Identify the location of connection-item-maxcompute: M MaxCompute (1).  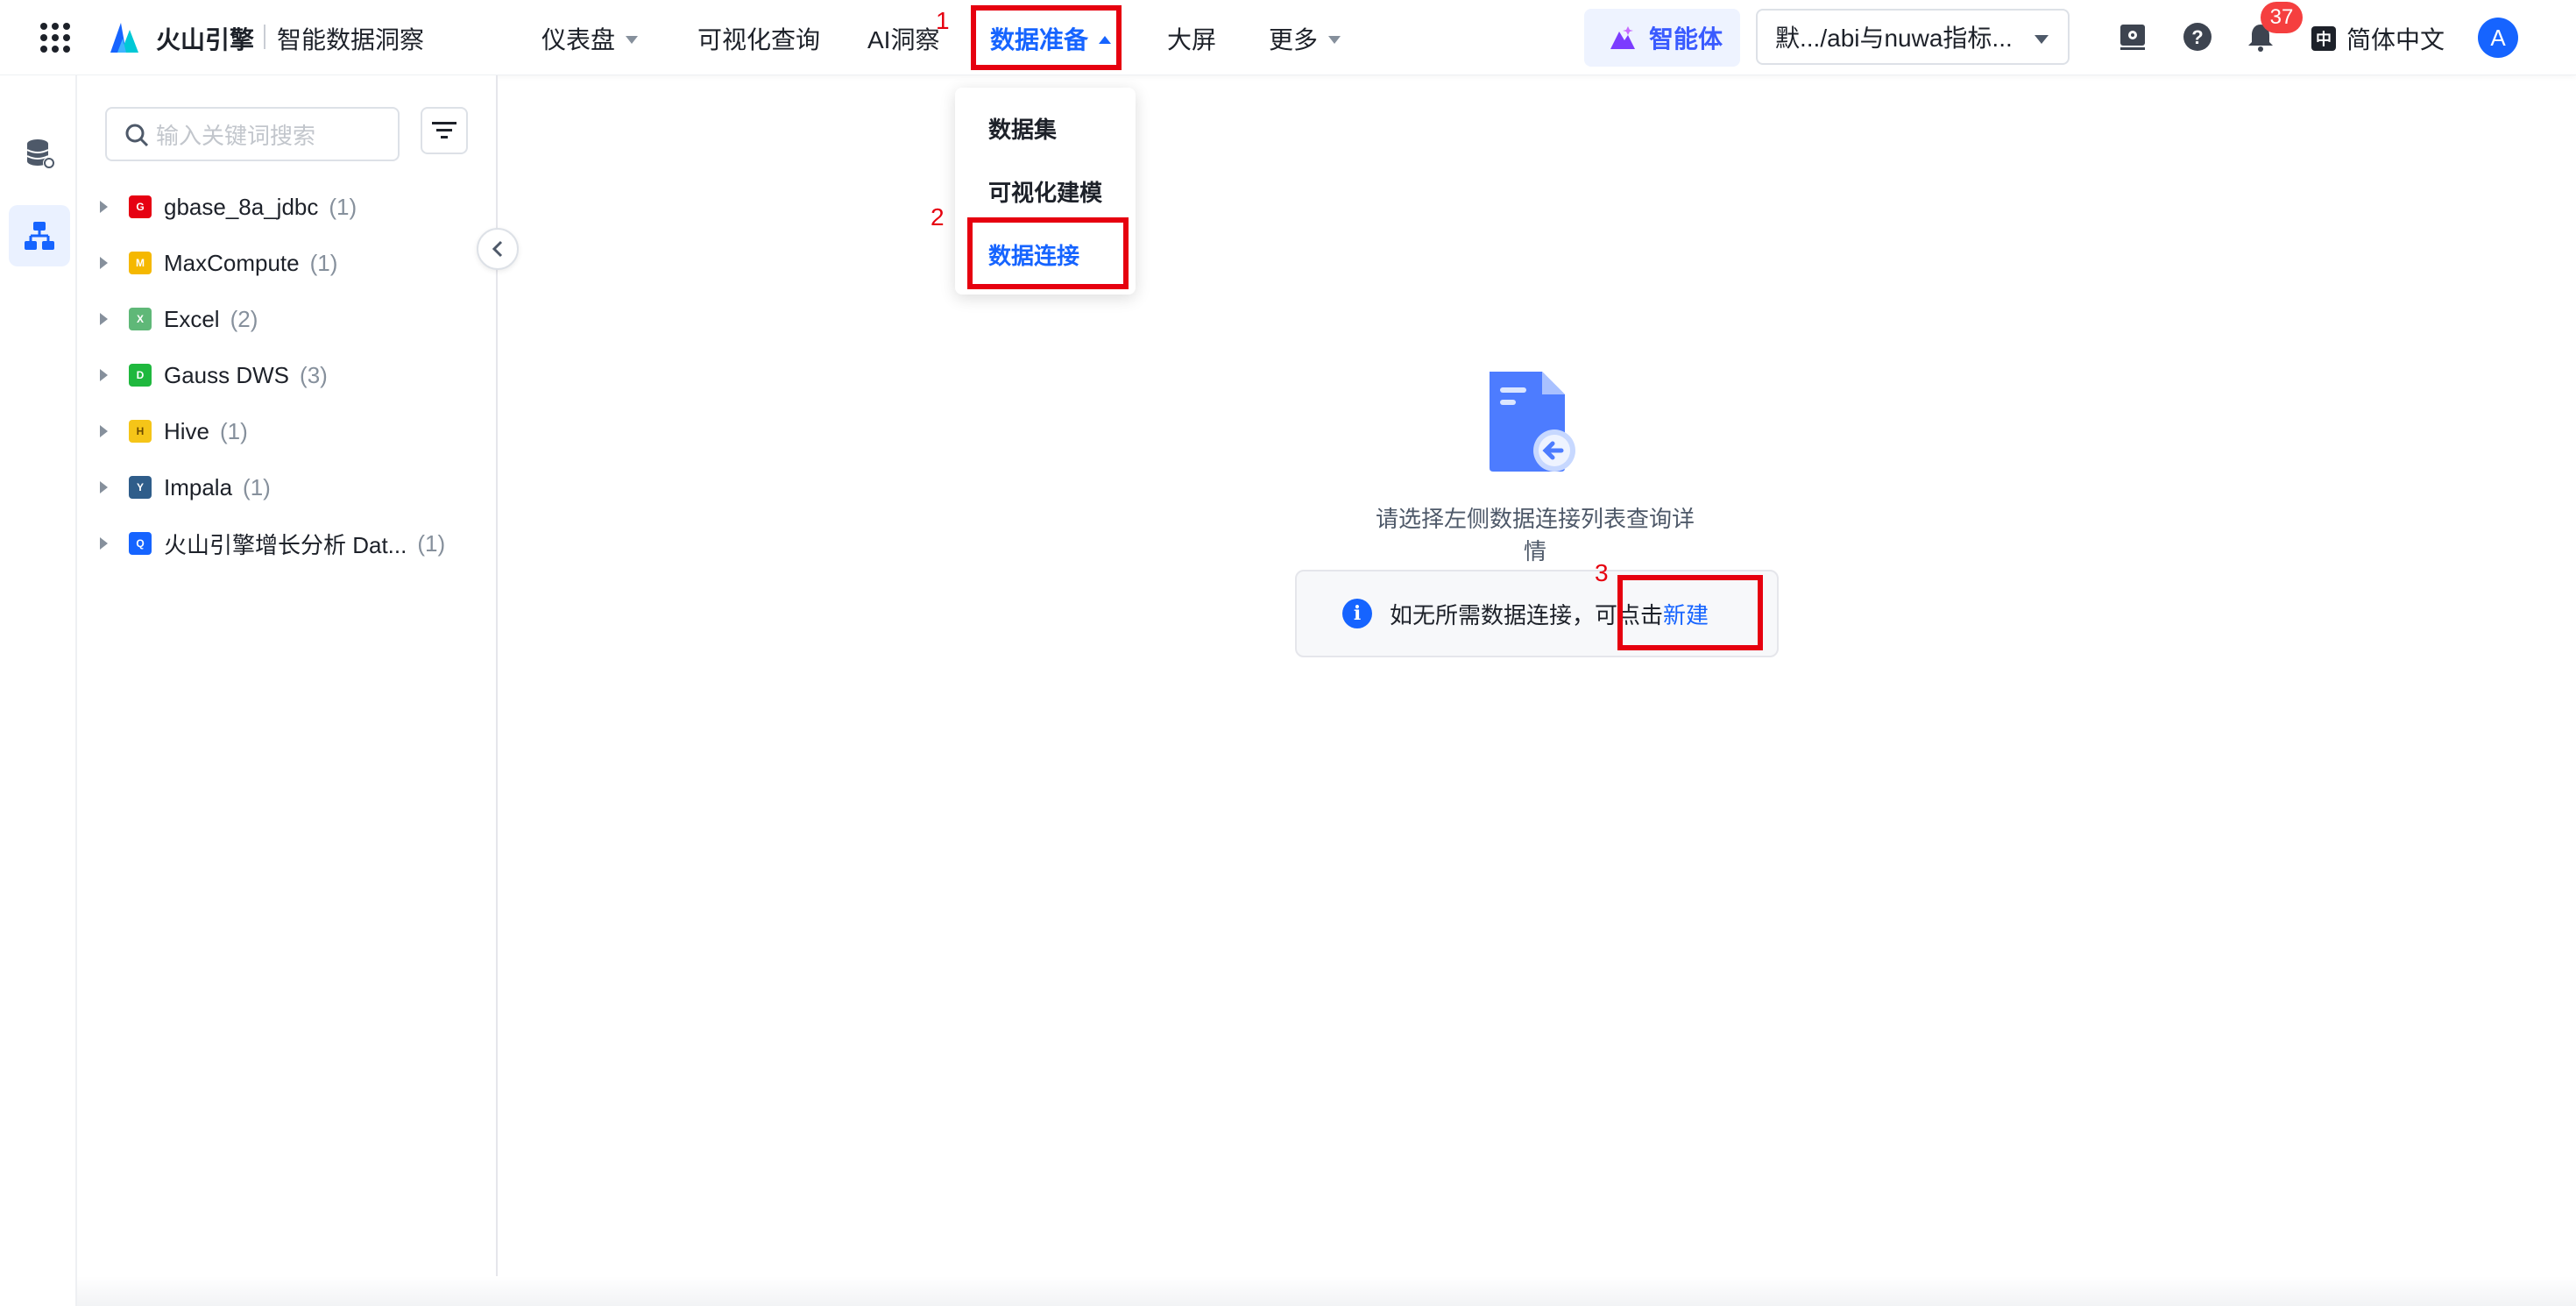
(283, 263).